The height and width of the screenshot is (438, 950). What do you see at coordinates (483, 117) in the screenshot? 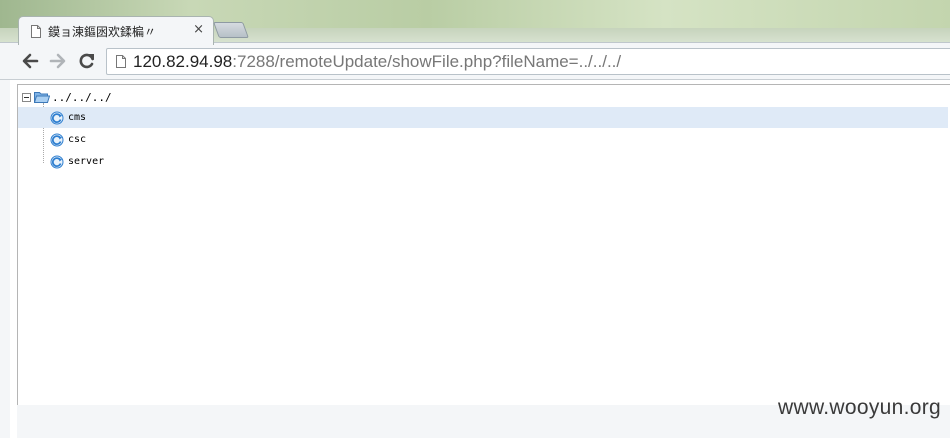
I see `tree-item-cms: cms` at bounding box center [483, 117].